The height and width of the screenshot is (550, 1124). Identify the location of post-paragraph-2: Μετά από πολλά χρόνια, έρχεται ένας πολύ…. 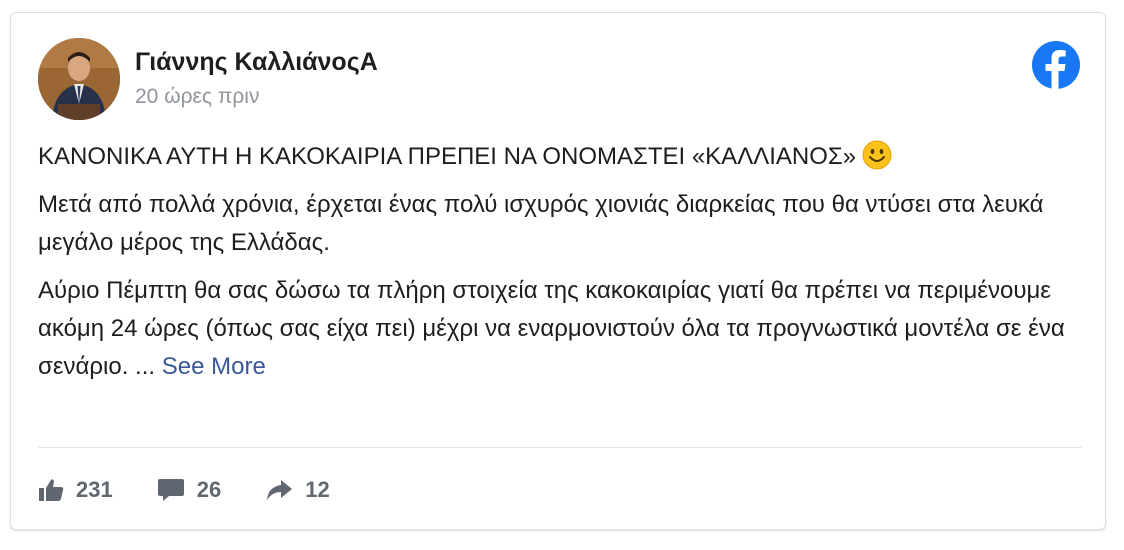
(541, 223).